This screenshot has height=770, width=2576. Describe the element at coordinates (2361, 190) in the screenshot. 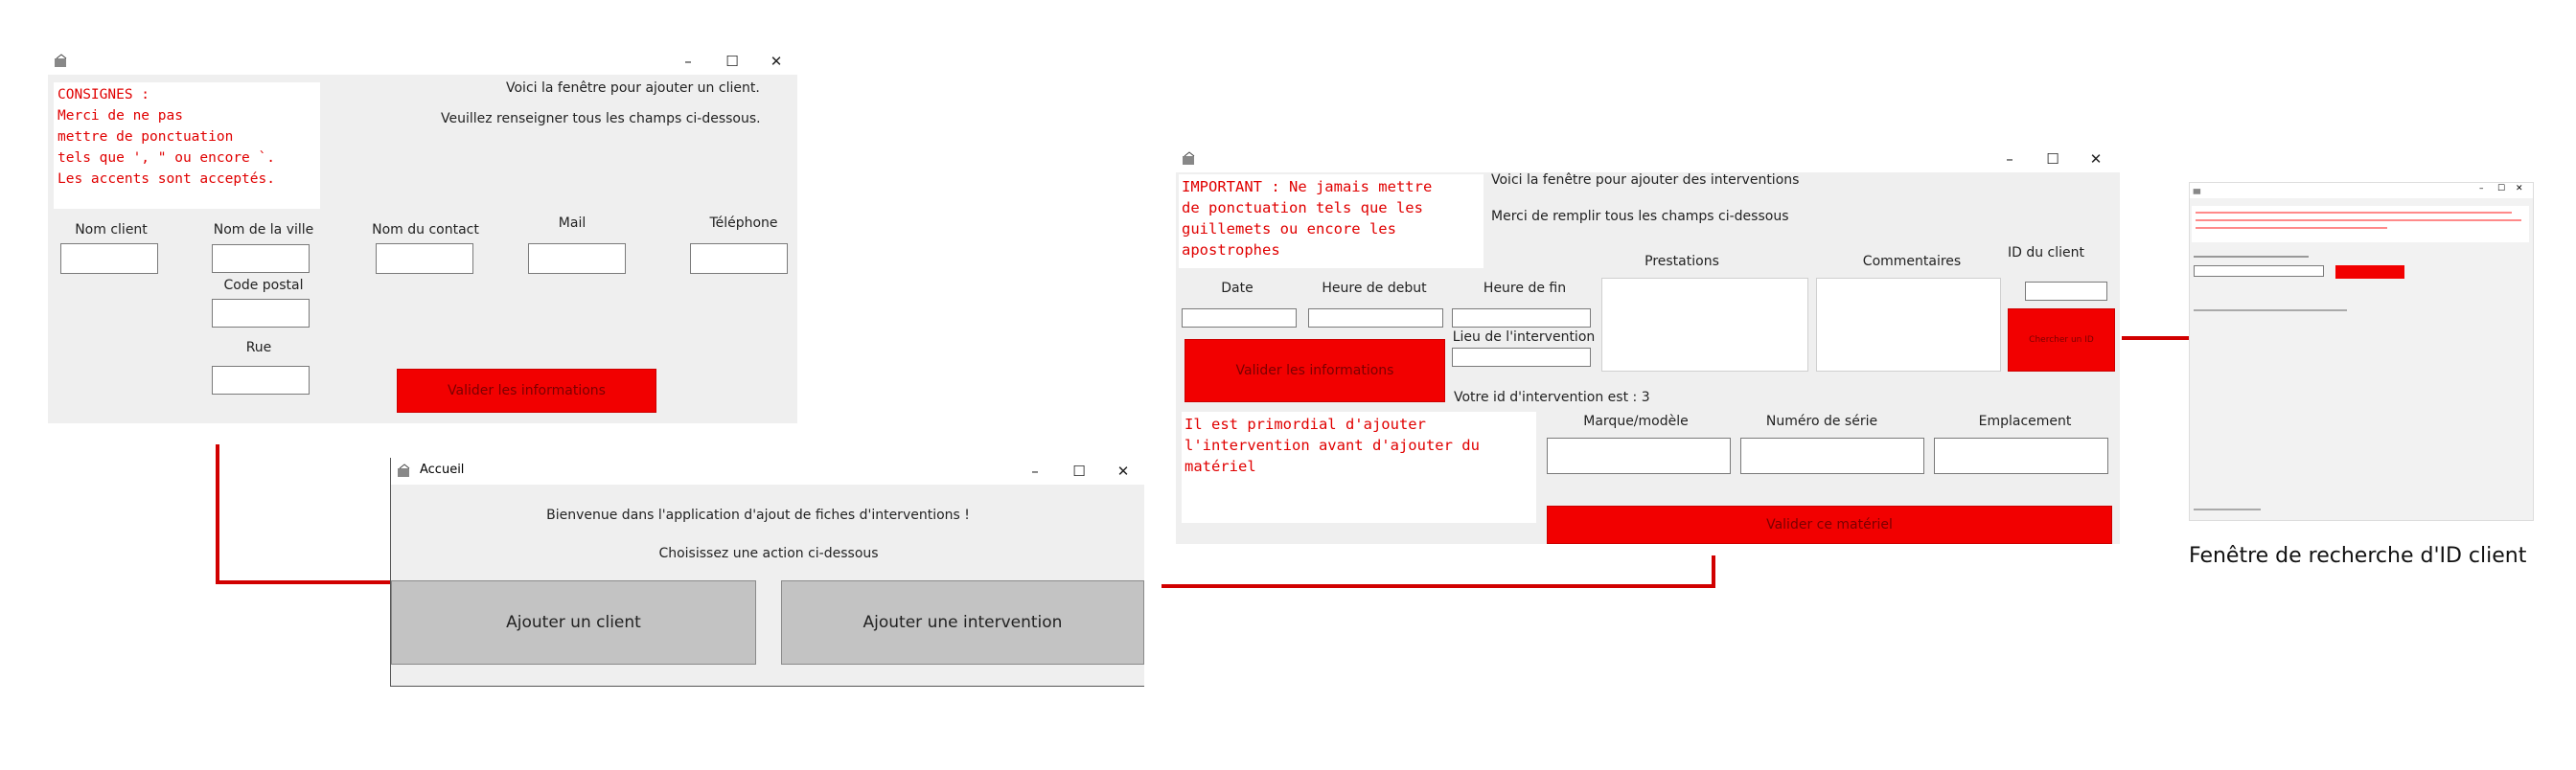

I see `search-titlebar: – ☐ ✕` at that location.